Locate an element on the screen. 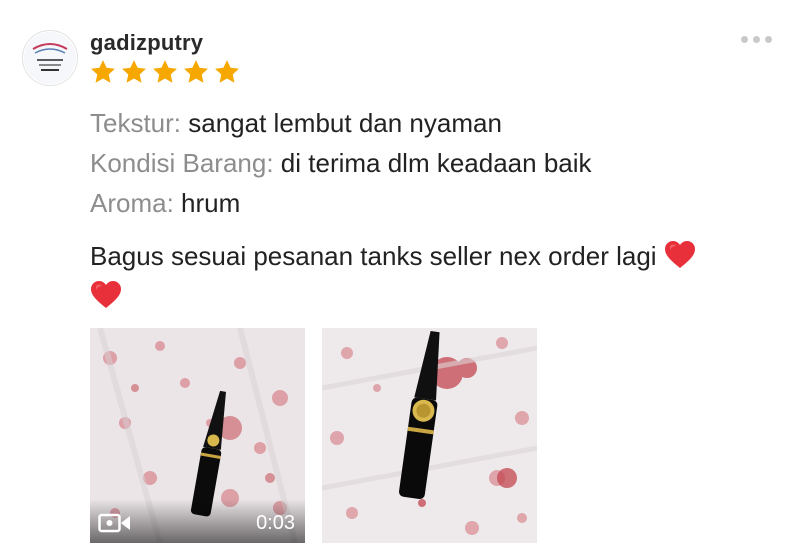 The image size is (800, 556). video-duration: 0:03 is located at coordinates (275, 523).